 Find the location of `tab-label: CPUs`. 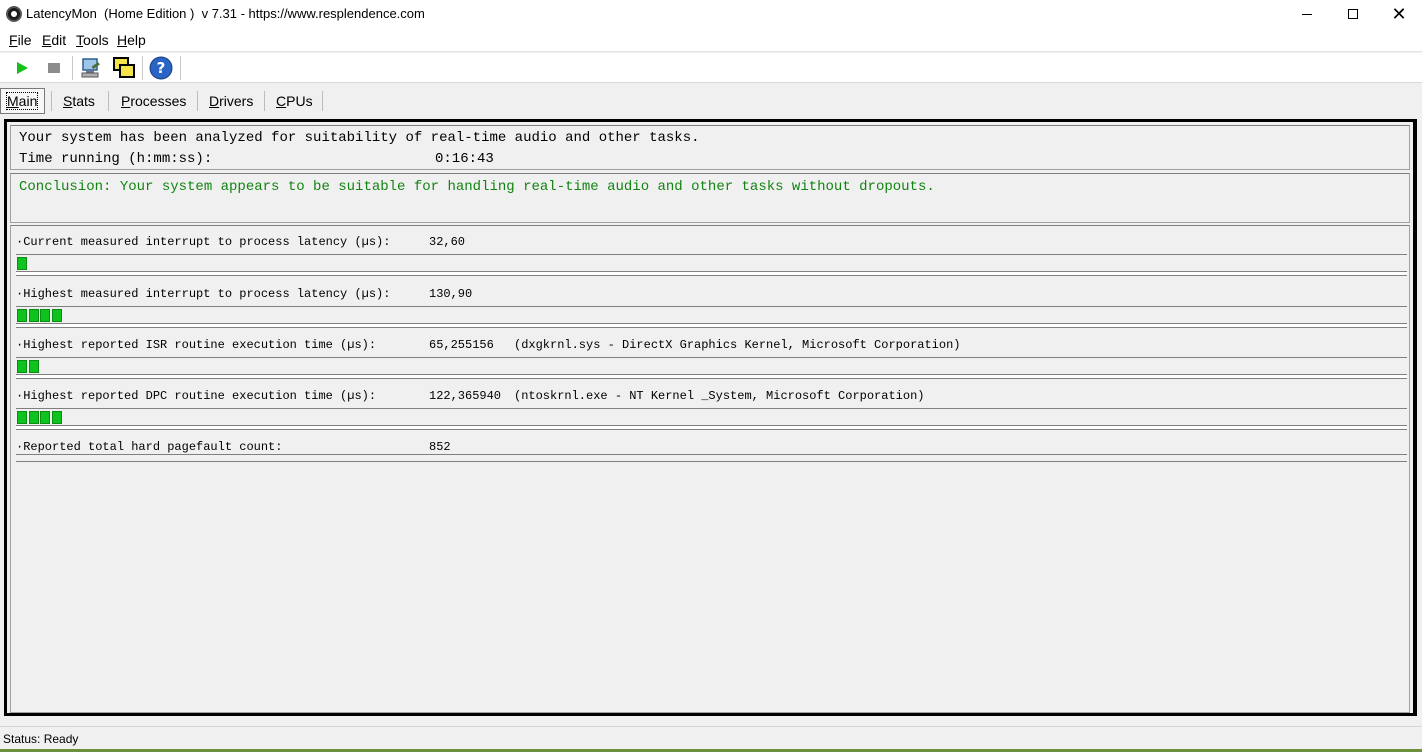

tab-label: CPUs is located at coordinates (294, 101).